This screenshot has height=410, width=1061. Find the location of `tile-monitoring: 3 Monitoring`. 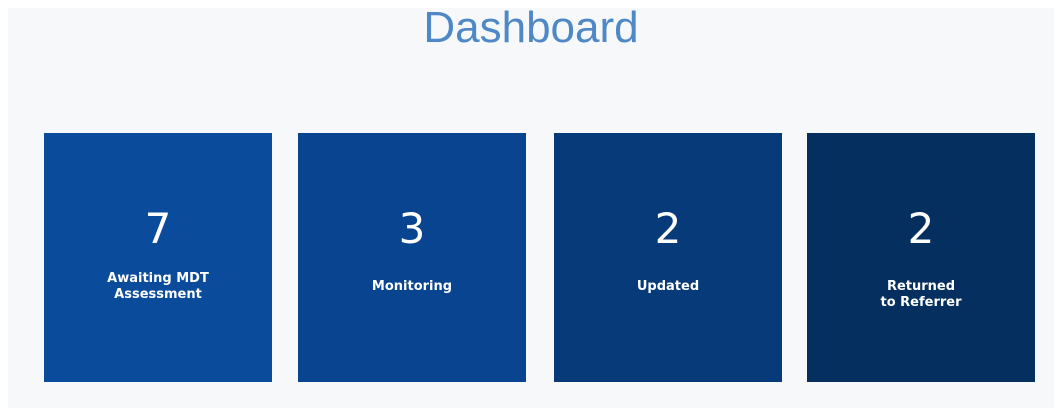

tile-monitoring: 3 Monitoring is located at coordinates (412, 257).